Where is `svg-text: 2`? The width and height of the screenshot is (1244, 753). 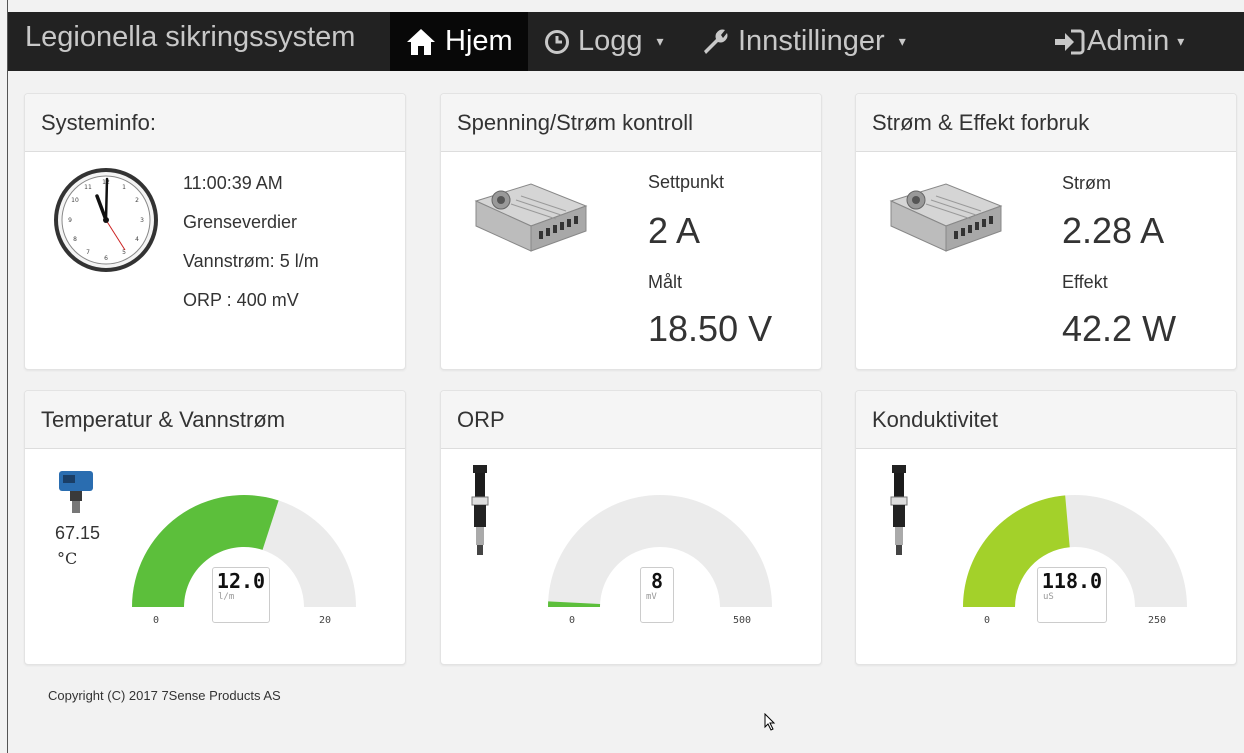 svg-text: 2 is located at coordinates (137, 200).